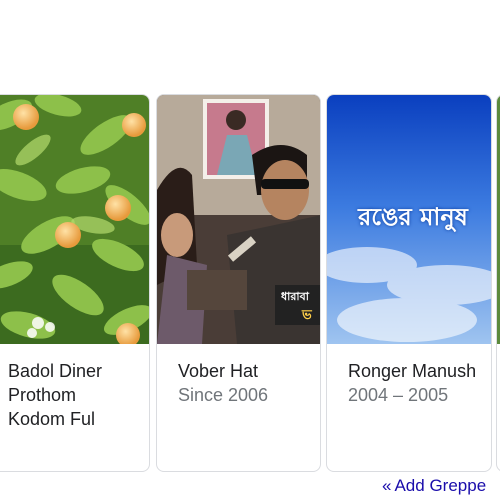 The width and height of the screenshot is (500, 500). I want to click on result-card-partial, so click(498, 283).